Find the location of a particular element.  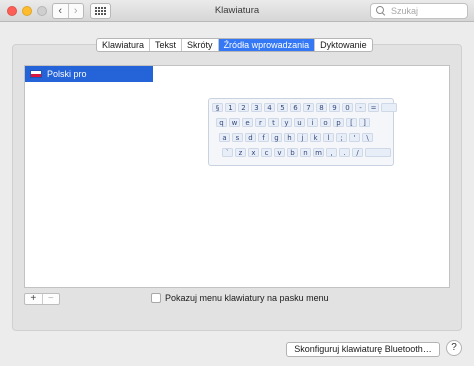

show-keyboard-menu-option: Pokazuj menu klawiatury na pasku menu is located at coordinates (240, 298).